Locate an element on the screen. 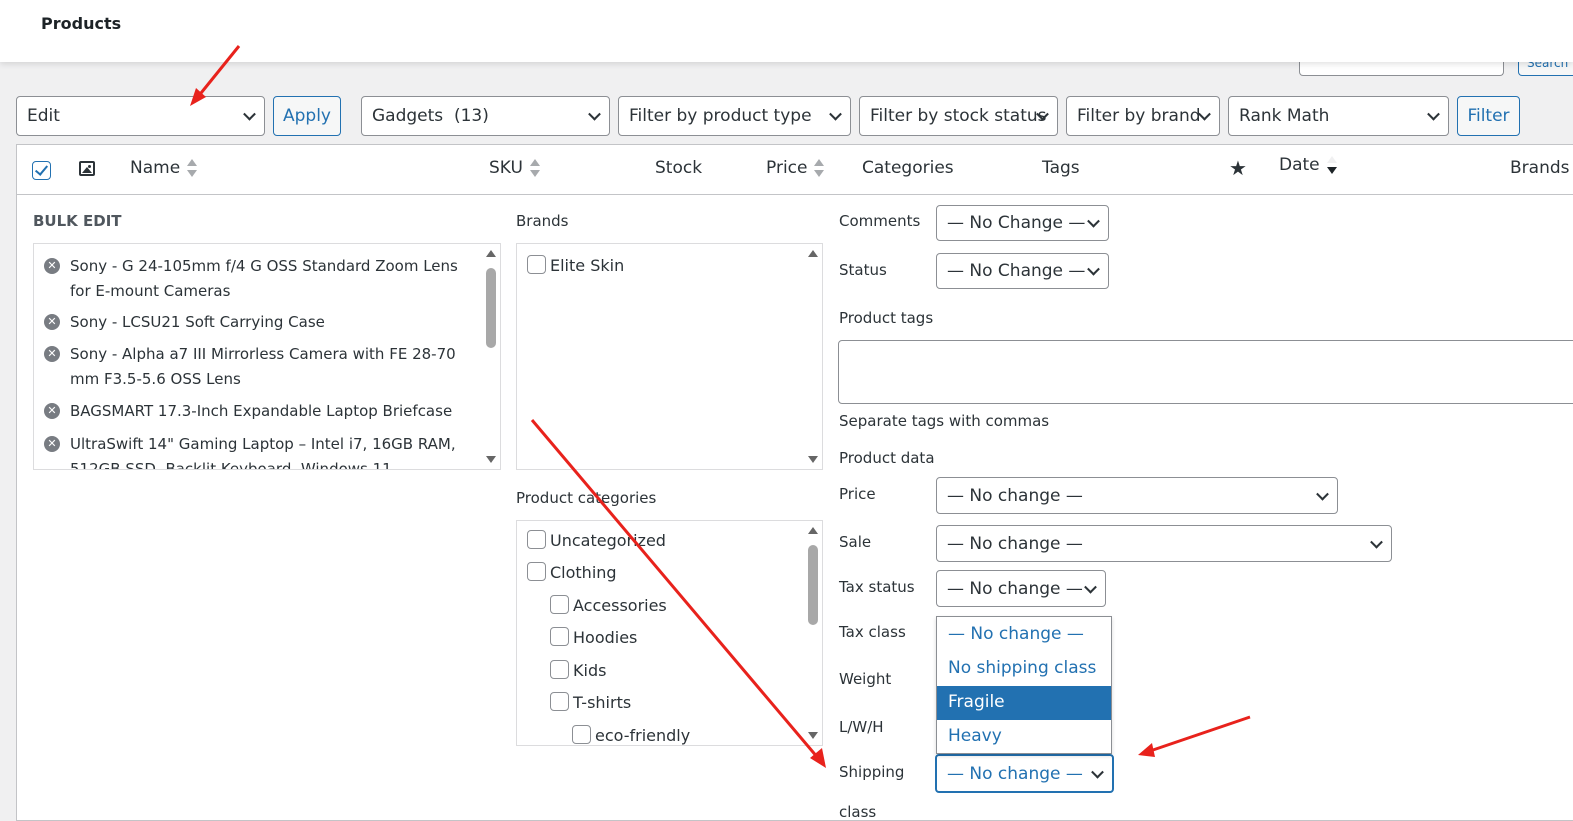  select-all-checkbox is located at coordinates (41, 170).